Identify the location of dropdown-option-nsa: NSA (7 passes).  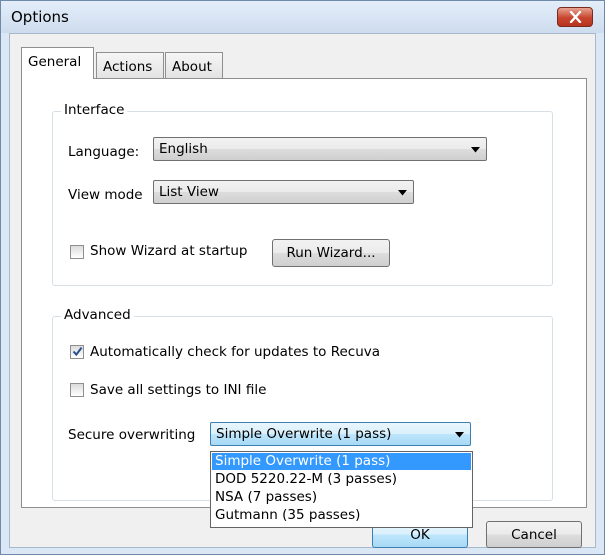
(341, 497).